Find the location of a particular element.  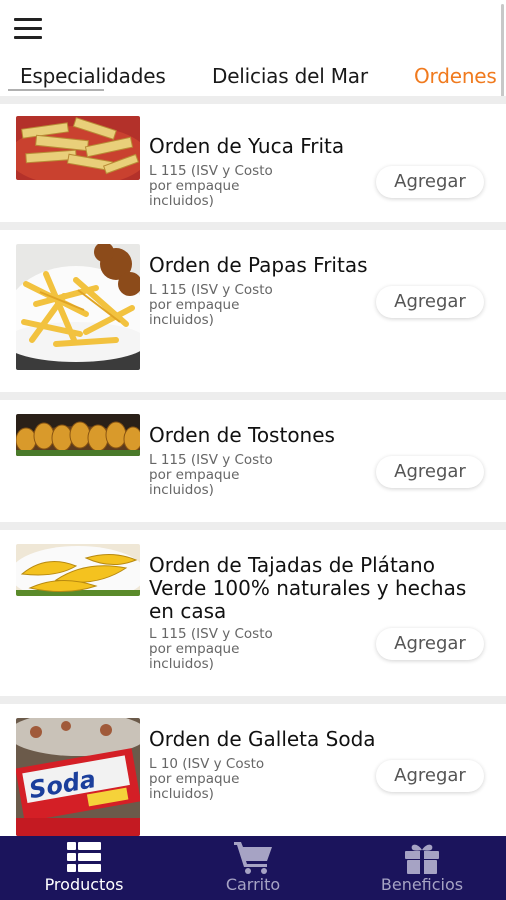

tab-especialidades: Especialidades is located at coordinates (93, 76).